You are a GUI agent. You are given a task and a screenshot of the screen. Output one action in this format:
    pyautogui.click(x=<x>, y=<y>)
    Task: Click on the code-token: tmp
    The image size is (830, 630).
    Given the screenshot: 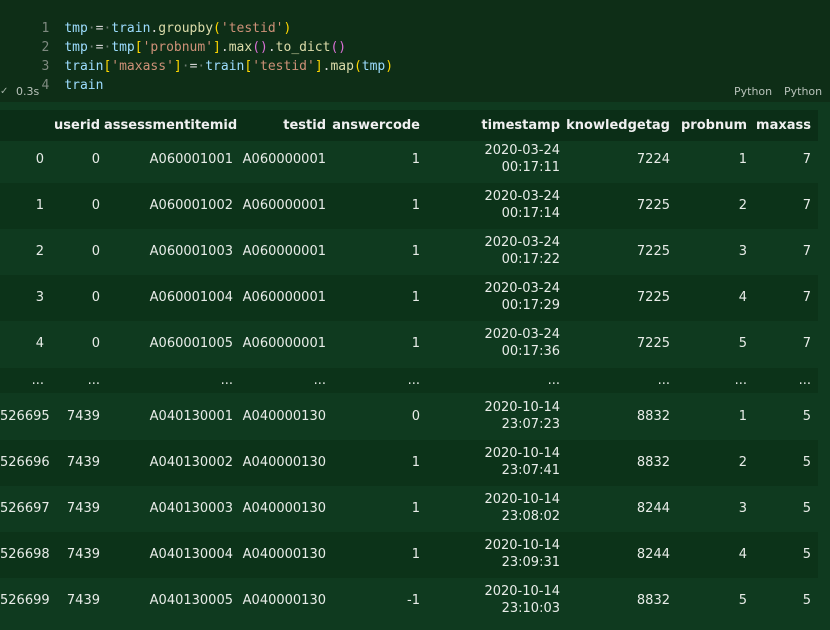 What is the action you would take?
    pyautogui.click(x=373, y=66)
    